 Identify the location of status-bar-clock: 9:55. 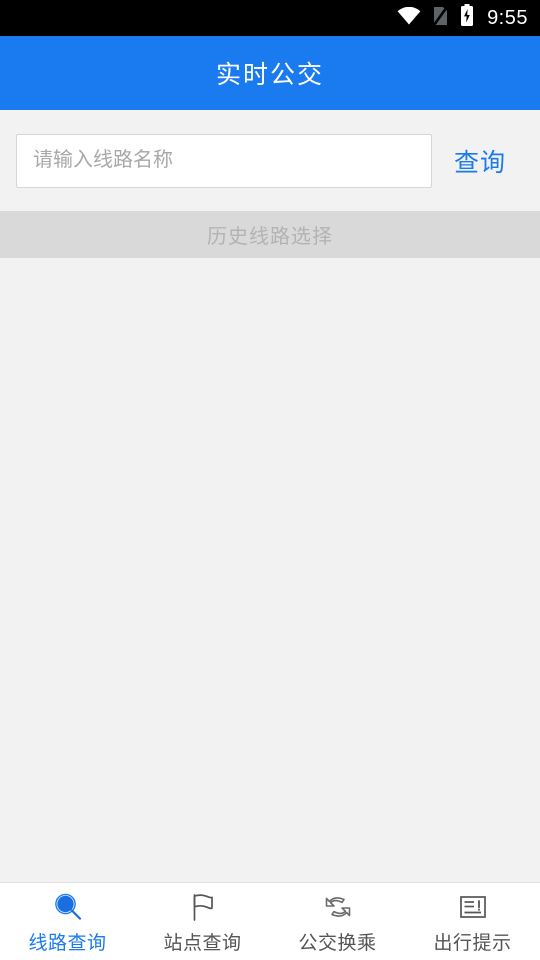
(507, 17).